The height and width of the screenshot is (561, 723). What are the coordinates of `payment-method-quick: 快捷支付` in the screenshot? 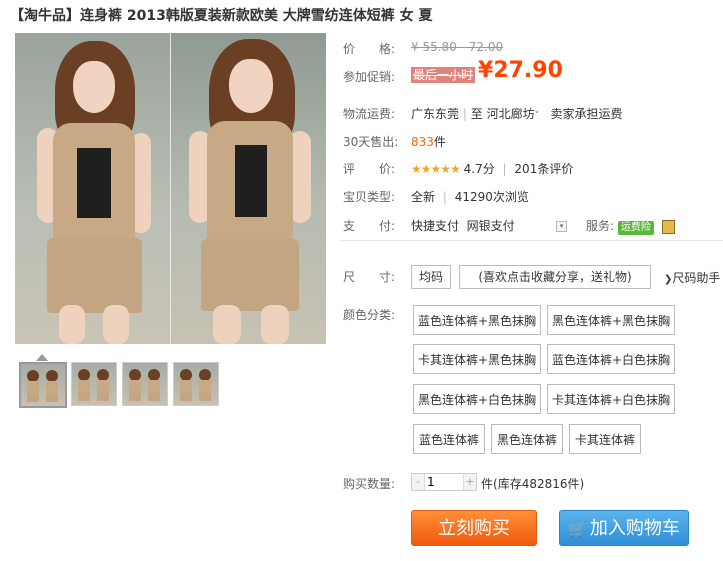 It's located at (435, 226).